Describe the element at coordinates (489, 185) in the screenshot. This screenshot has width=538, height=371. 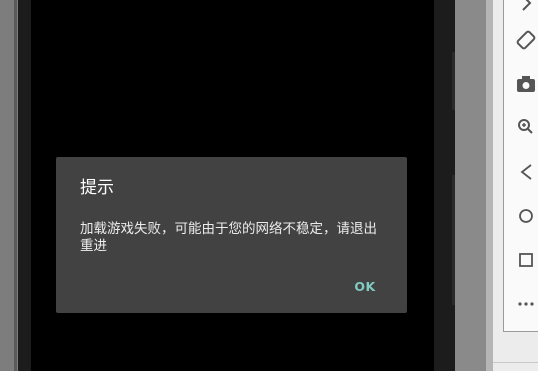
I see `emulator-frame-right-edge` at that location.